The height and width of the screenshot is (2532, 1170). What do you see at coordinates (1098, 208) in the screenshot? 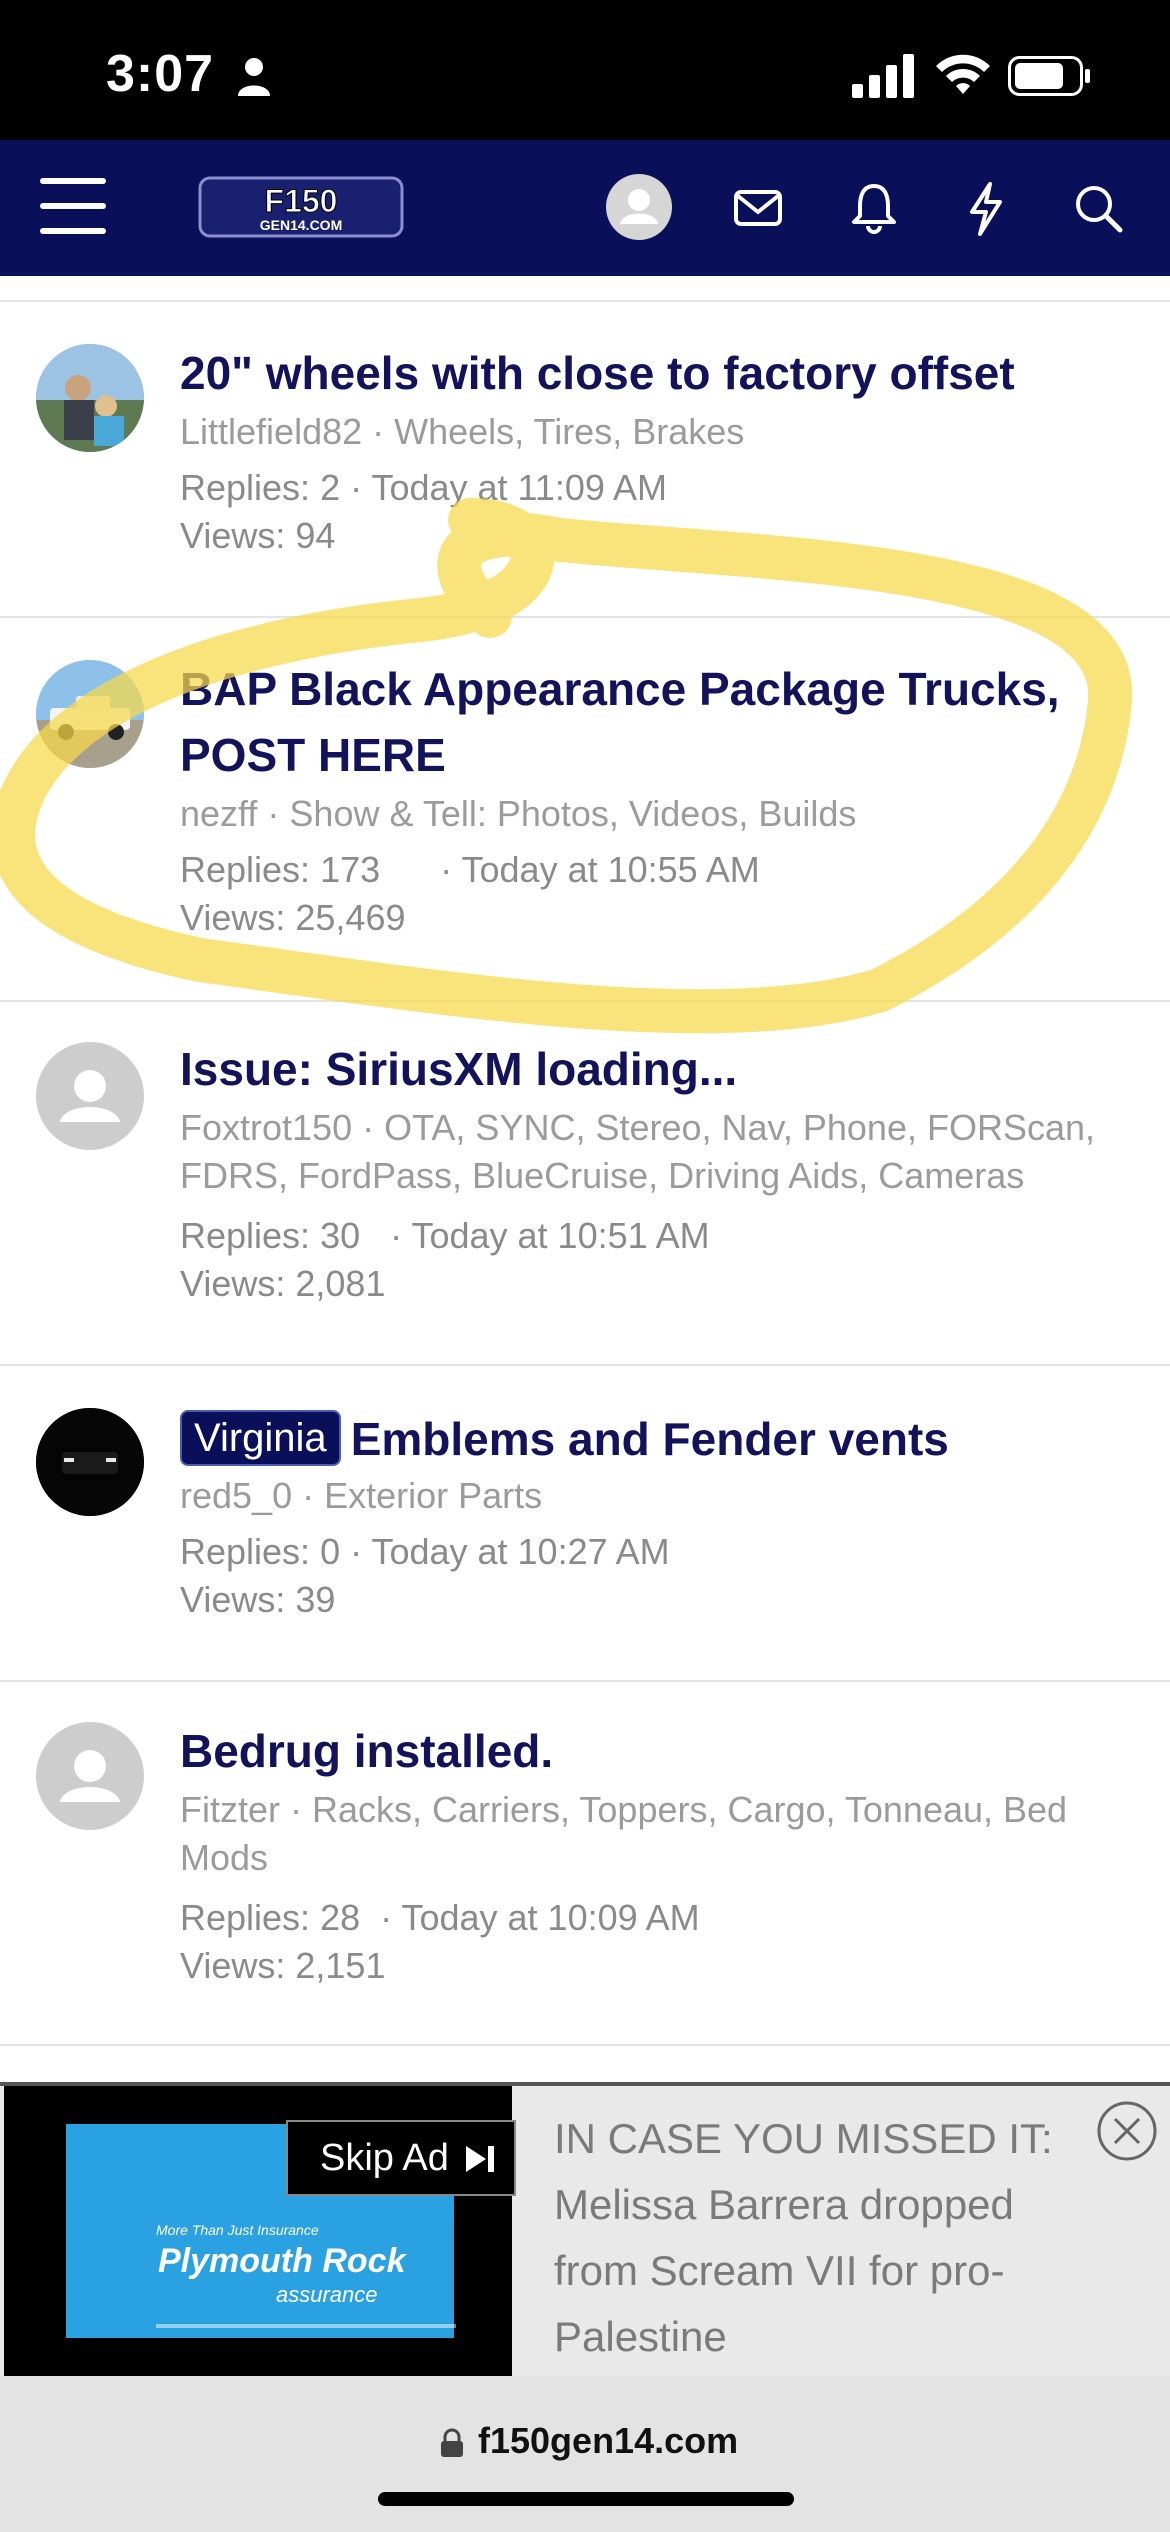
I see `search-icon` at bounding box center [1098, 208].